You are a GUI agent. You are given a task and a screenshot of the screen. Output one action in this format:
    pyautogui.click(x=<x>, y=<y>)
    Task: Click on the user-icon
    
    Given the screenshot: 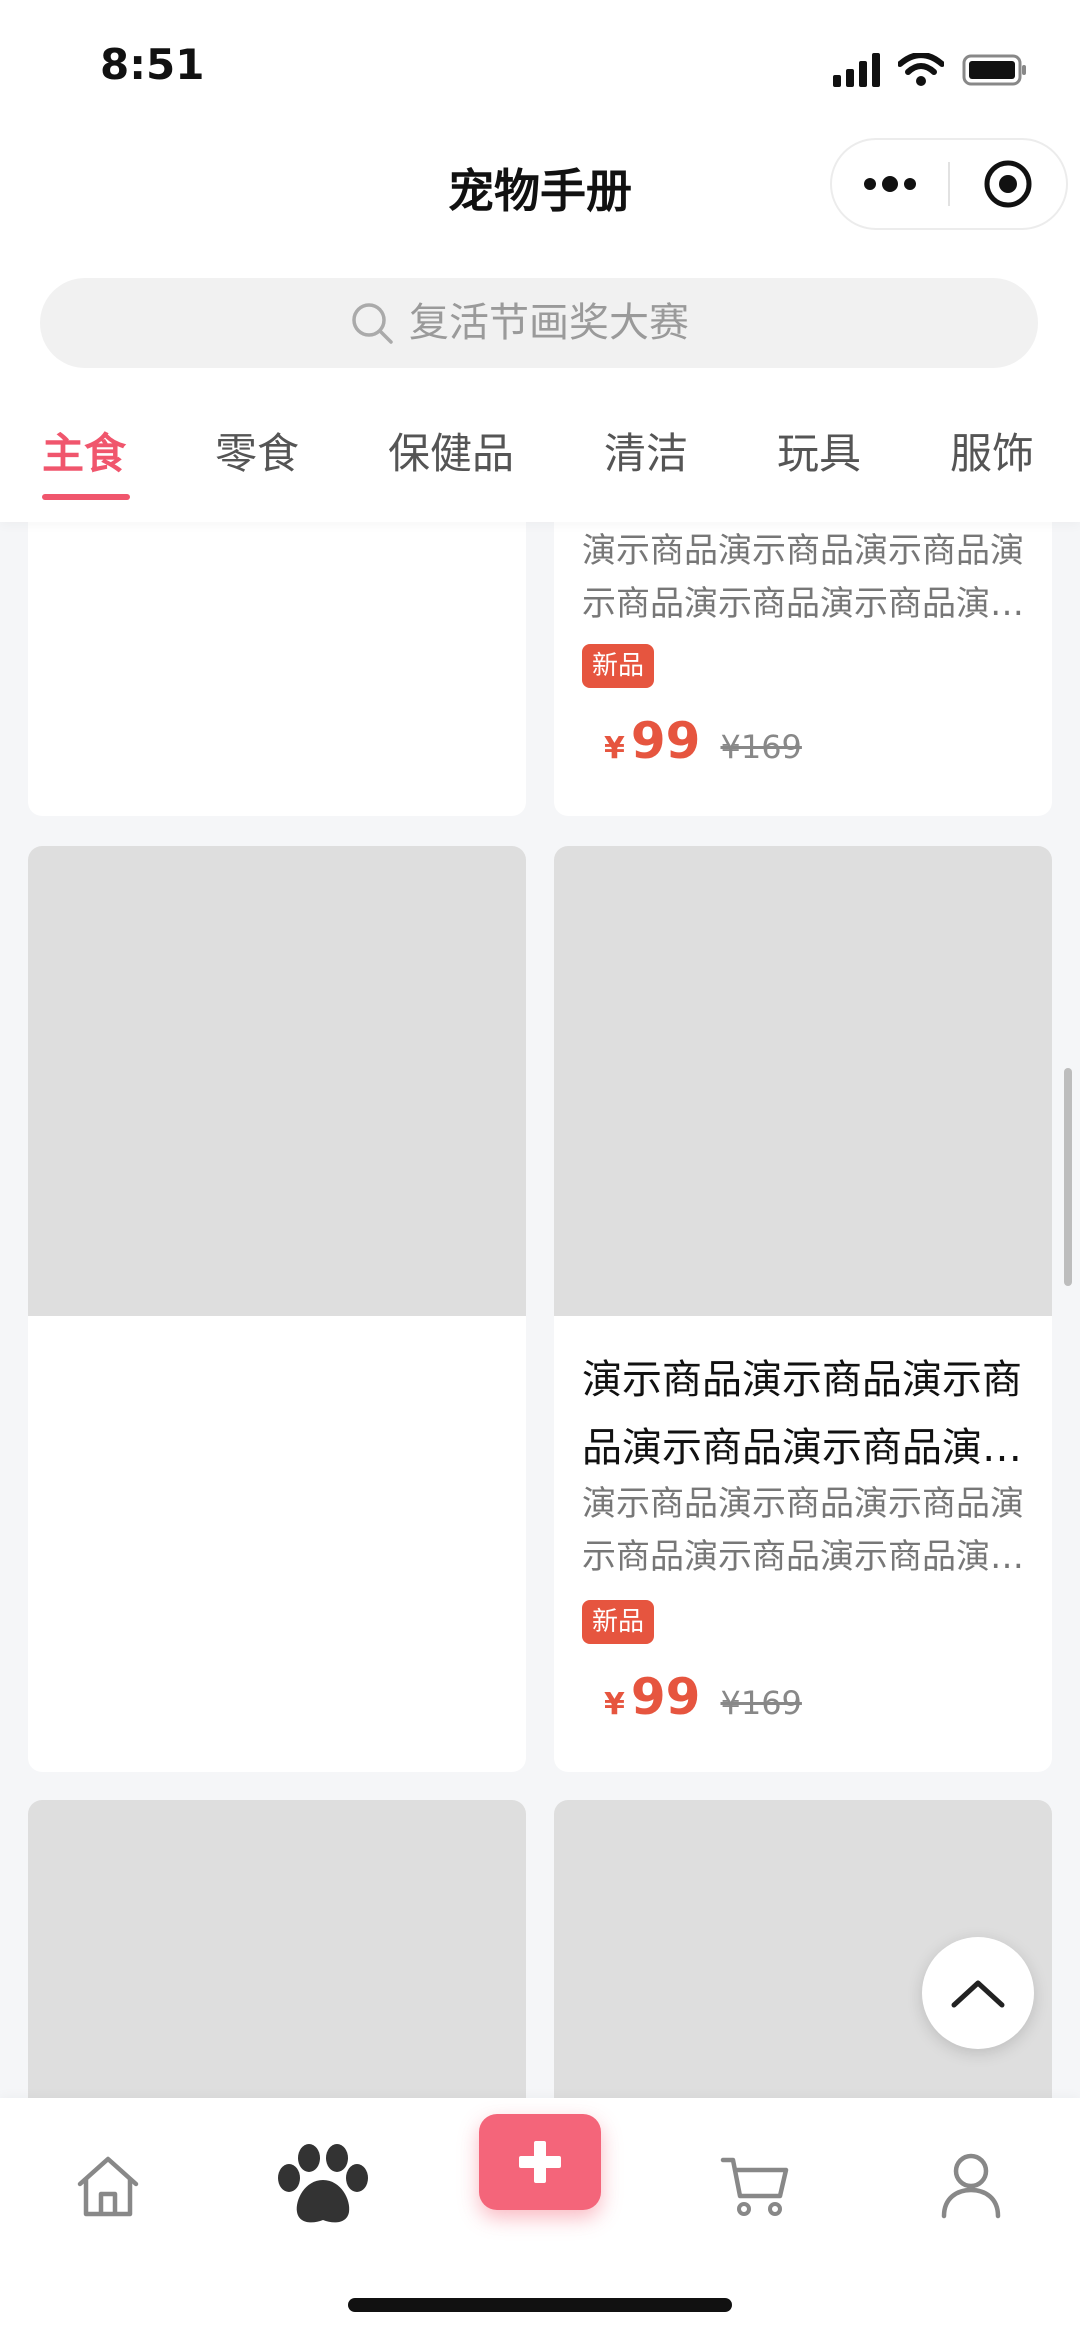 What is the action you would take?
    pyautogui.click(x=971, y=2186)
    